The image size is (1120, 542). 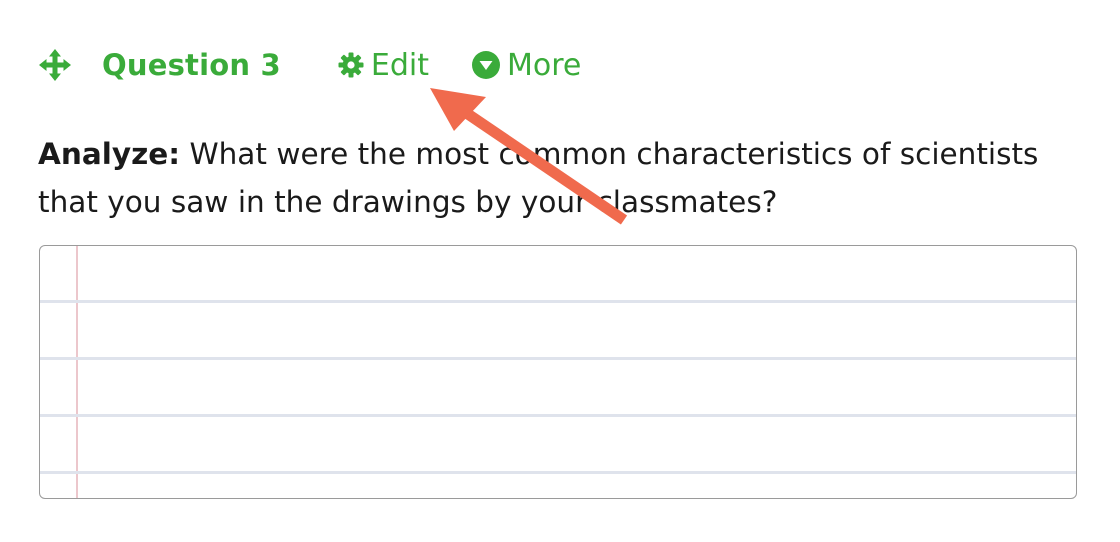 What do you see at coordinates (399, 65) in the screenshot?
I see `edit-label: Edit` at bounding box center [399, 65].